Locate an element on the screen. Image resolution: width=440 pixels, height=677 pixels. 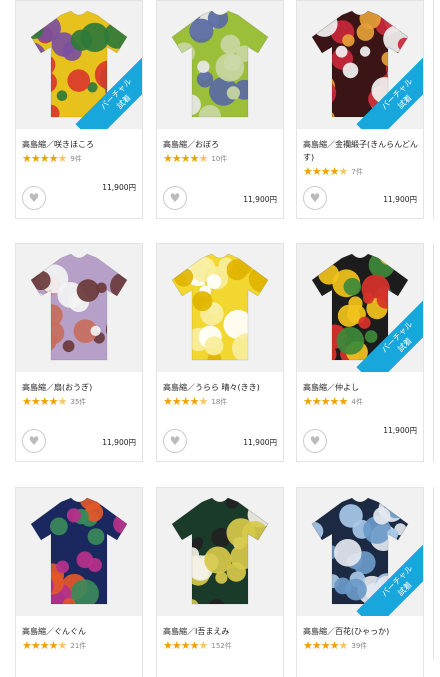
star-rating: ★ ★ ★ ★ ★ 152件 is located at coordinates (197, 646).